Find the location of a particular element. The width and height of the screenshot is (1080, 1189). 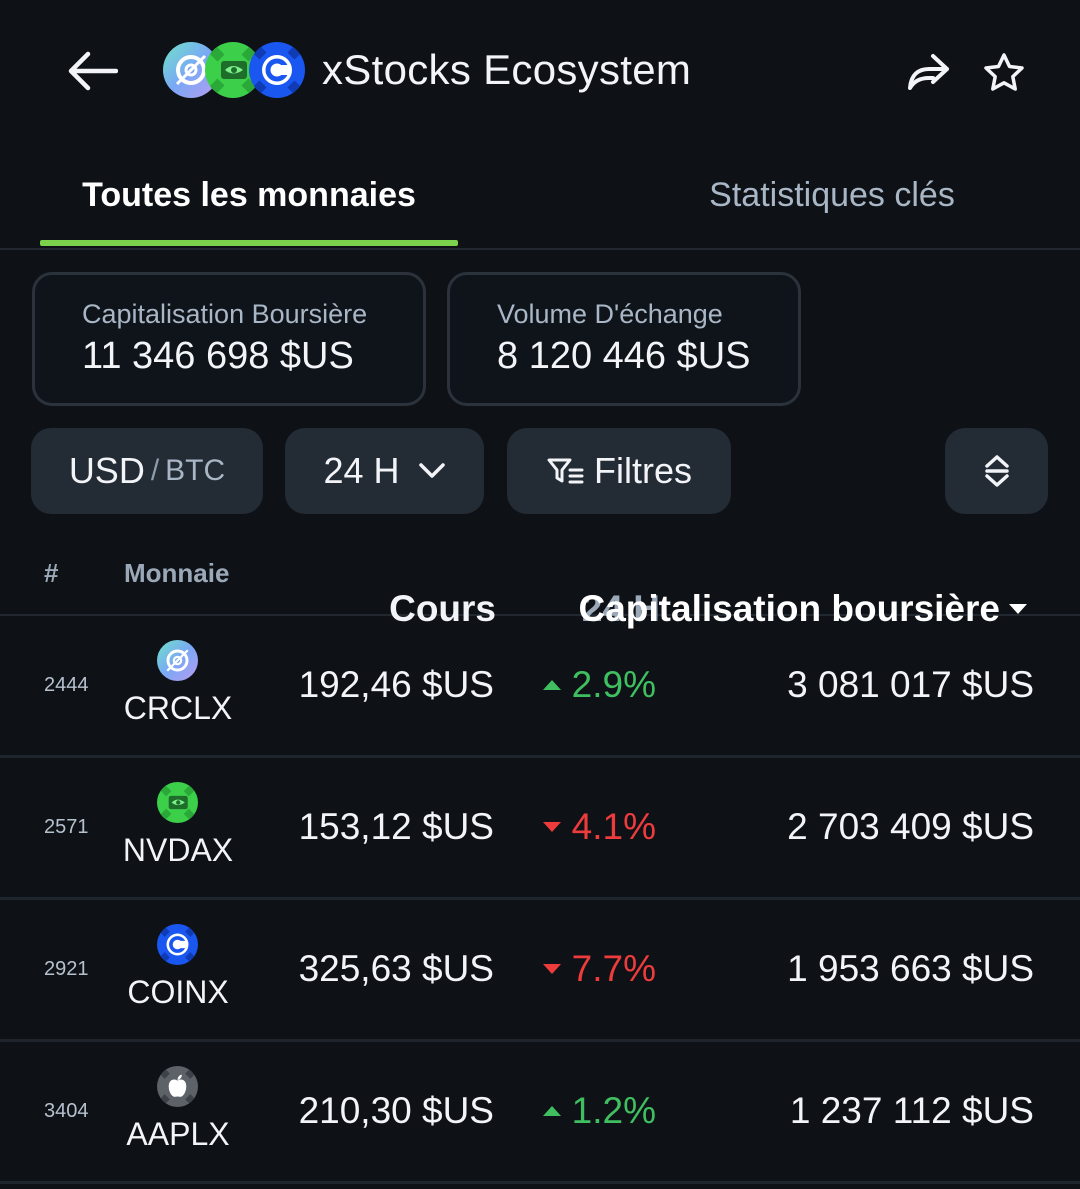

market-cap-card: Capitalisation Boursière 11 346 698 $US is located at coordinates (229, 339).